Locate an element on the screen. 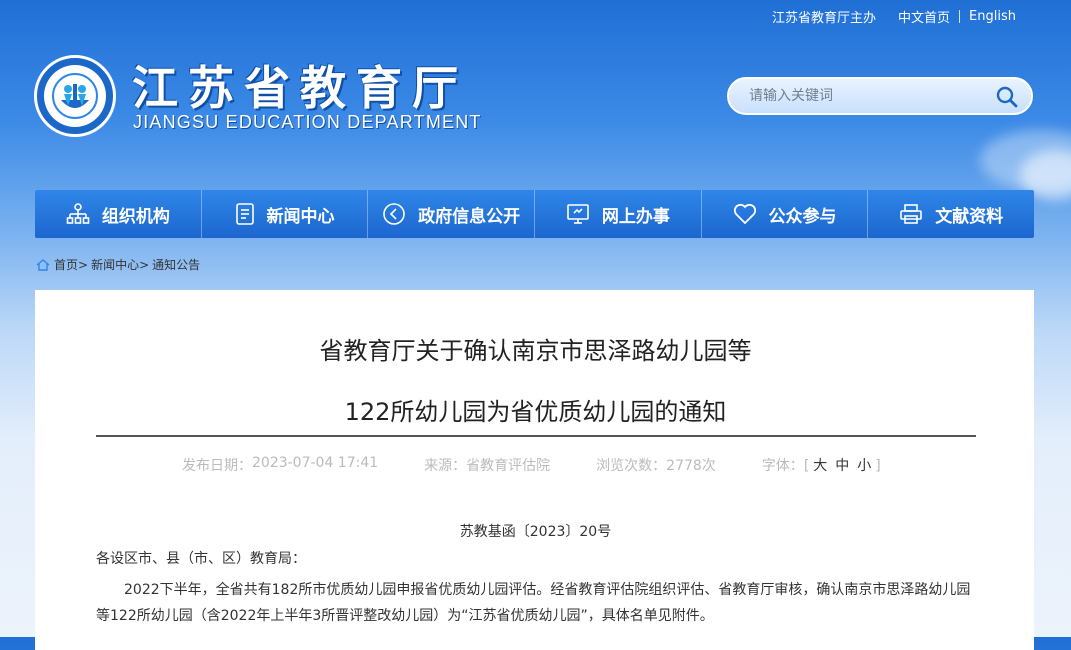 The image size is (1071, 650). font-medium-button: 中 is located at coordinates (842, 466).